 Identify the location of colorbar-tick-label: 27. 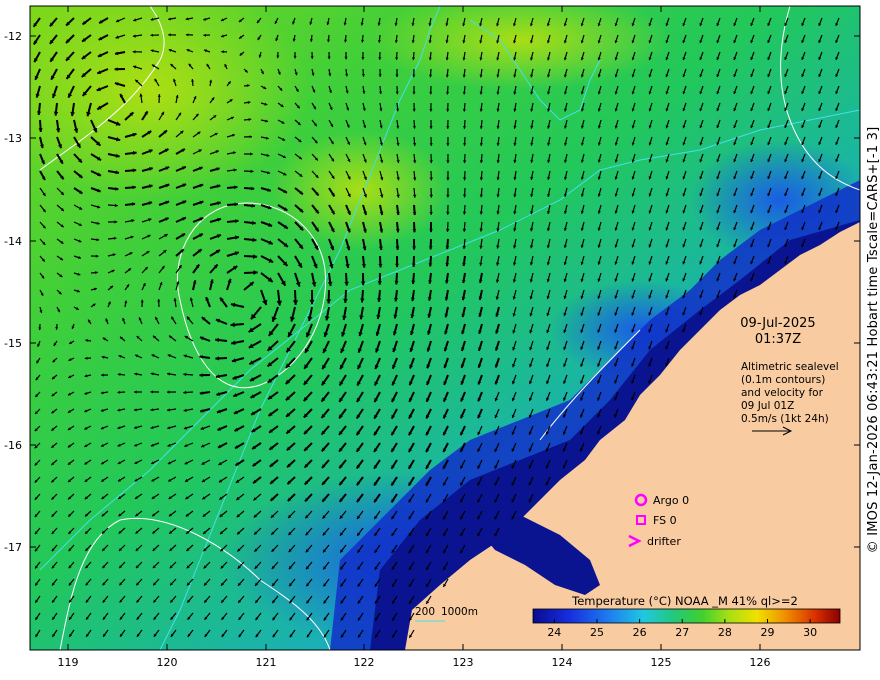
(682, 632).